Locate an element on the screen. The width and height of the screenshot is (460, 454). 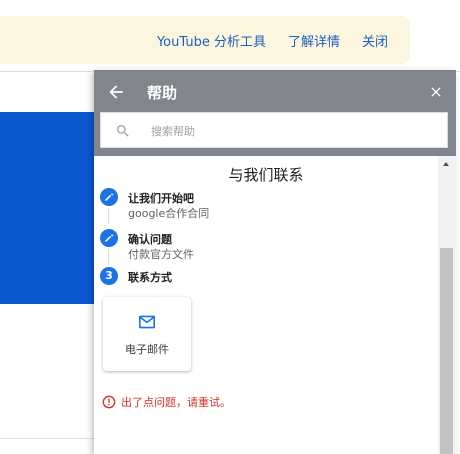
scrollbar is located at coordinates (447, 305).